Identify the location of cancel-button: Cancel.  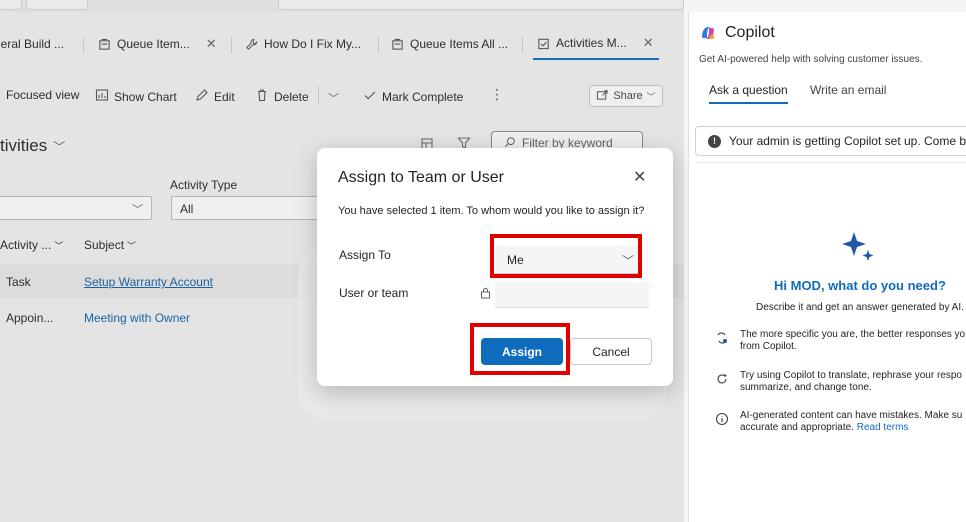
(611, 351).